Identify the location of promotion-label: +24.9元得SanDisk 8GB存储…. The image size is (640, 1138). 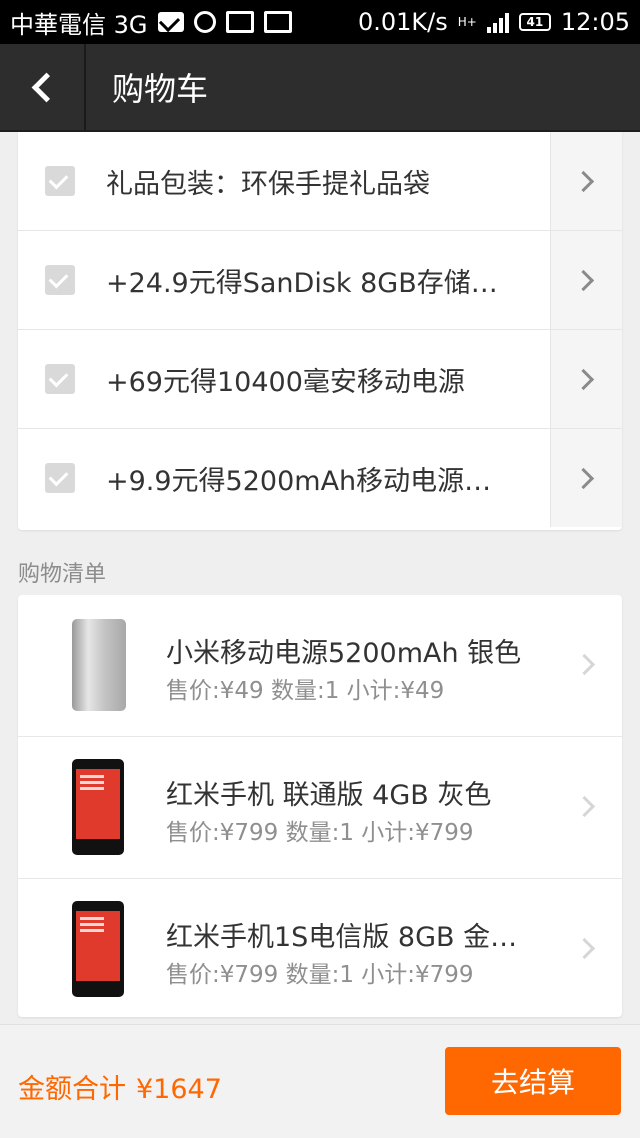
(302, 283).